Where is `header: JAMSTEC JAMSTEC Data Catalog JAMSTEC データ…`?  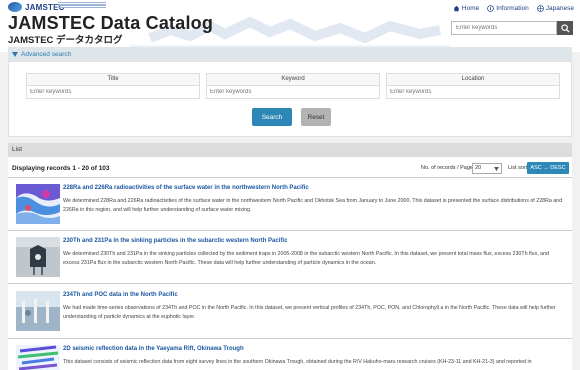
header: JAMSTEC JAMSTEC Data Catalog JAMSTEC データ… is located at coordinates (290, 26).